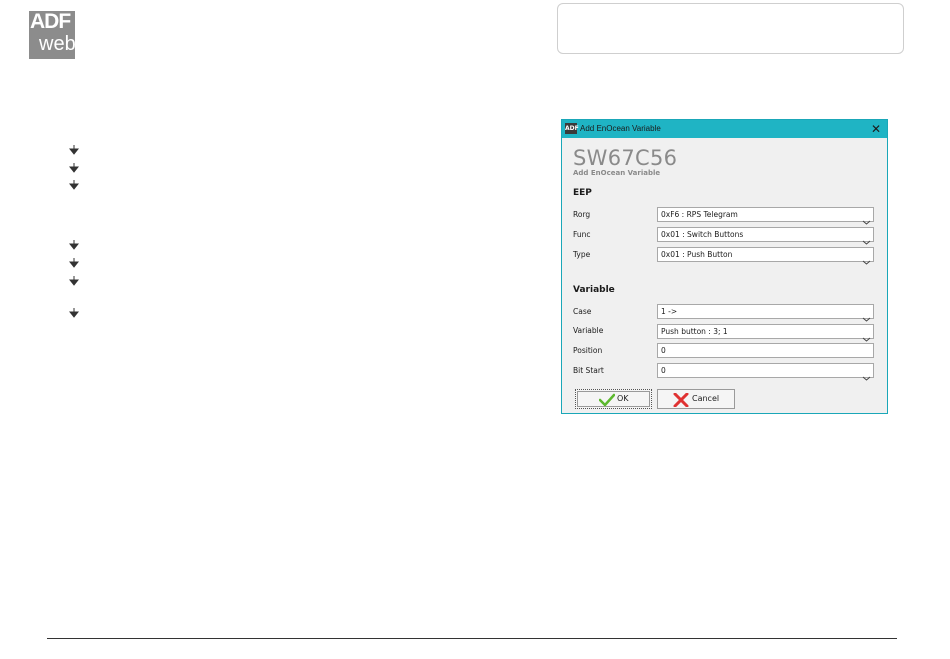  What do you see at coordinates (765, 372) in the screenshot?
I see `bit-start-select: 0` at bounding box center [765, 372].